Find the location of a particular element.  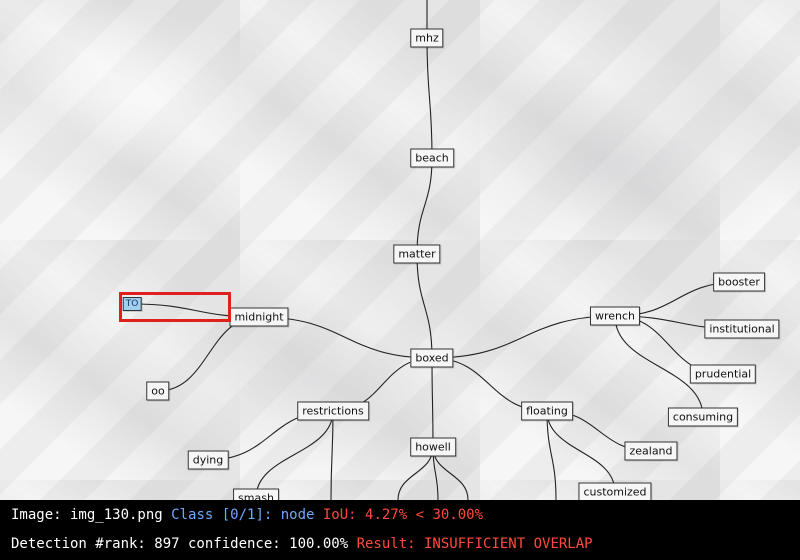

node-institutional: institutional is located at coordinates (742, 329).